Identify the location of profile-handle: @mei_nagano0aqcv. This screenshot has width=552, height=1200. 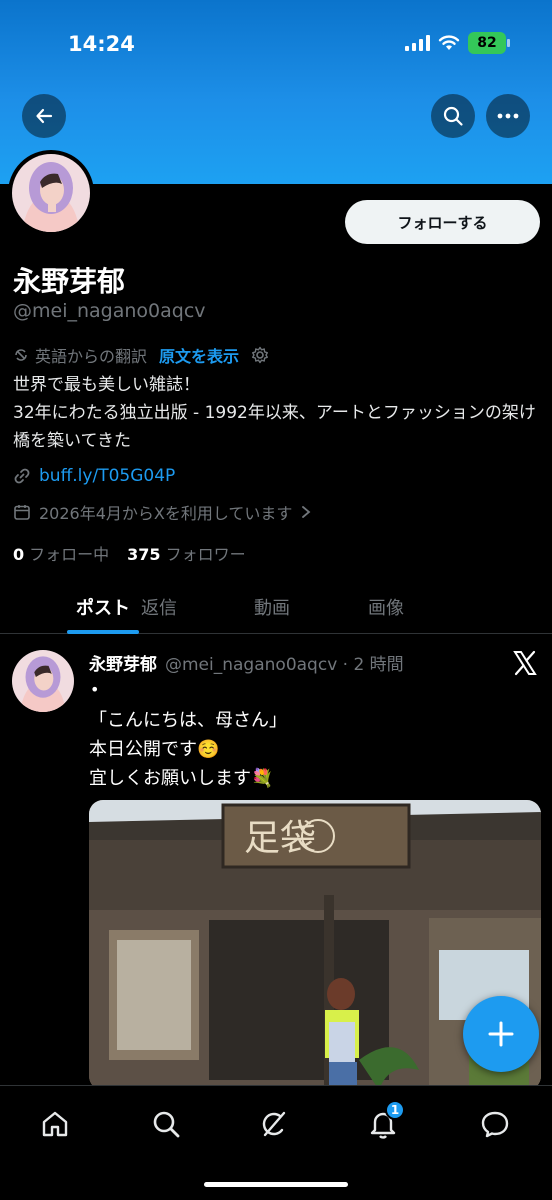
(109, 311).